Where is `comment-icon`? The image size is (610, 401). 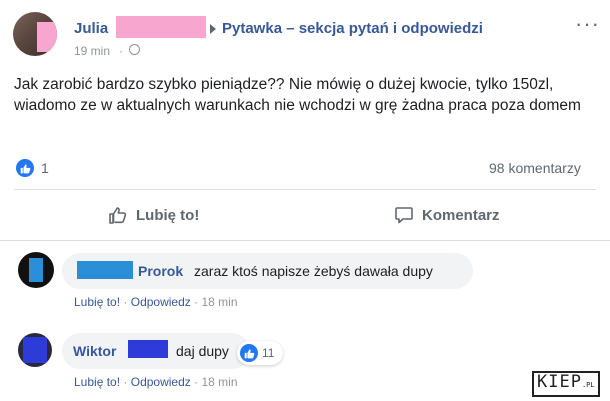 comment-icon is located at coordinates (404, 215).